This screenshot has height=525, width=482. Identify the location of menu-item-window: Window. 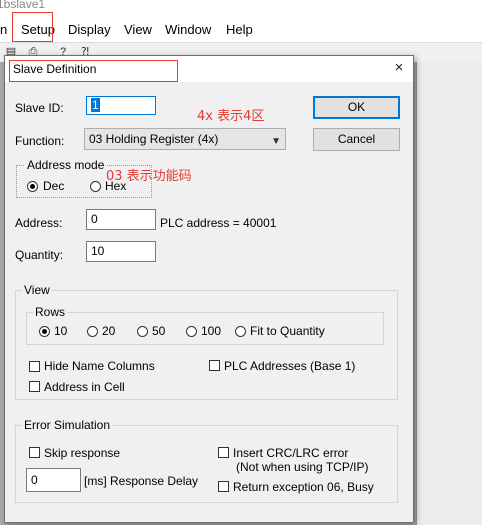
(188, 29).